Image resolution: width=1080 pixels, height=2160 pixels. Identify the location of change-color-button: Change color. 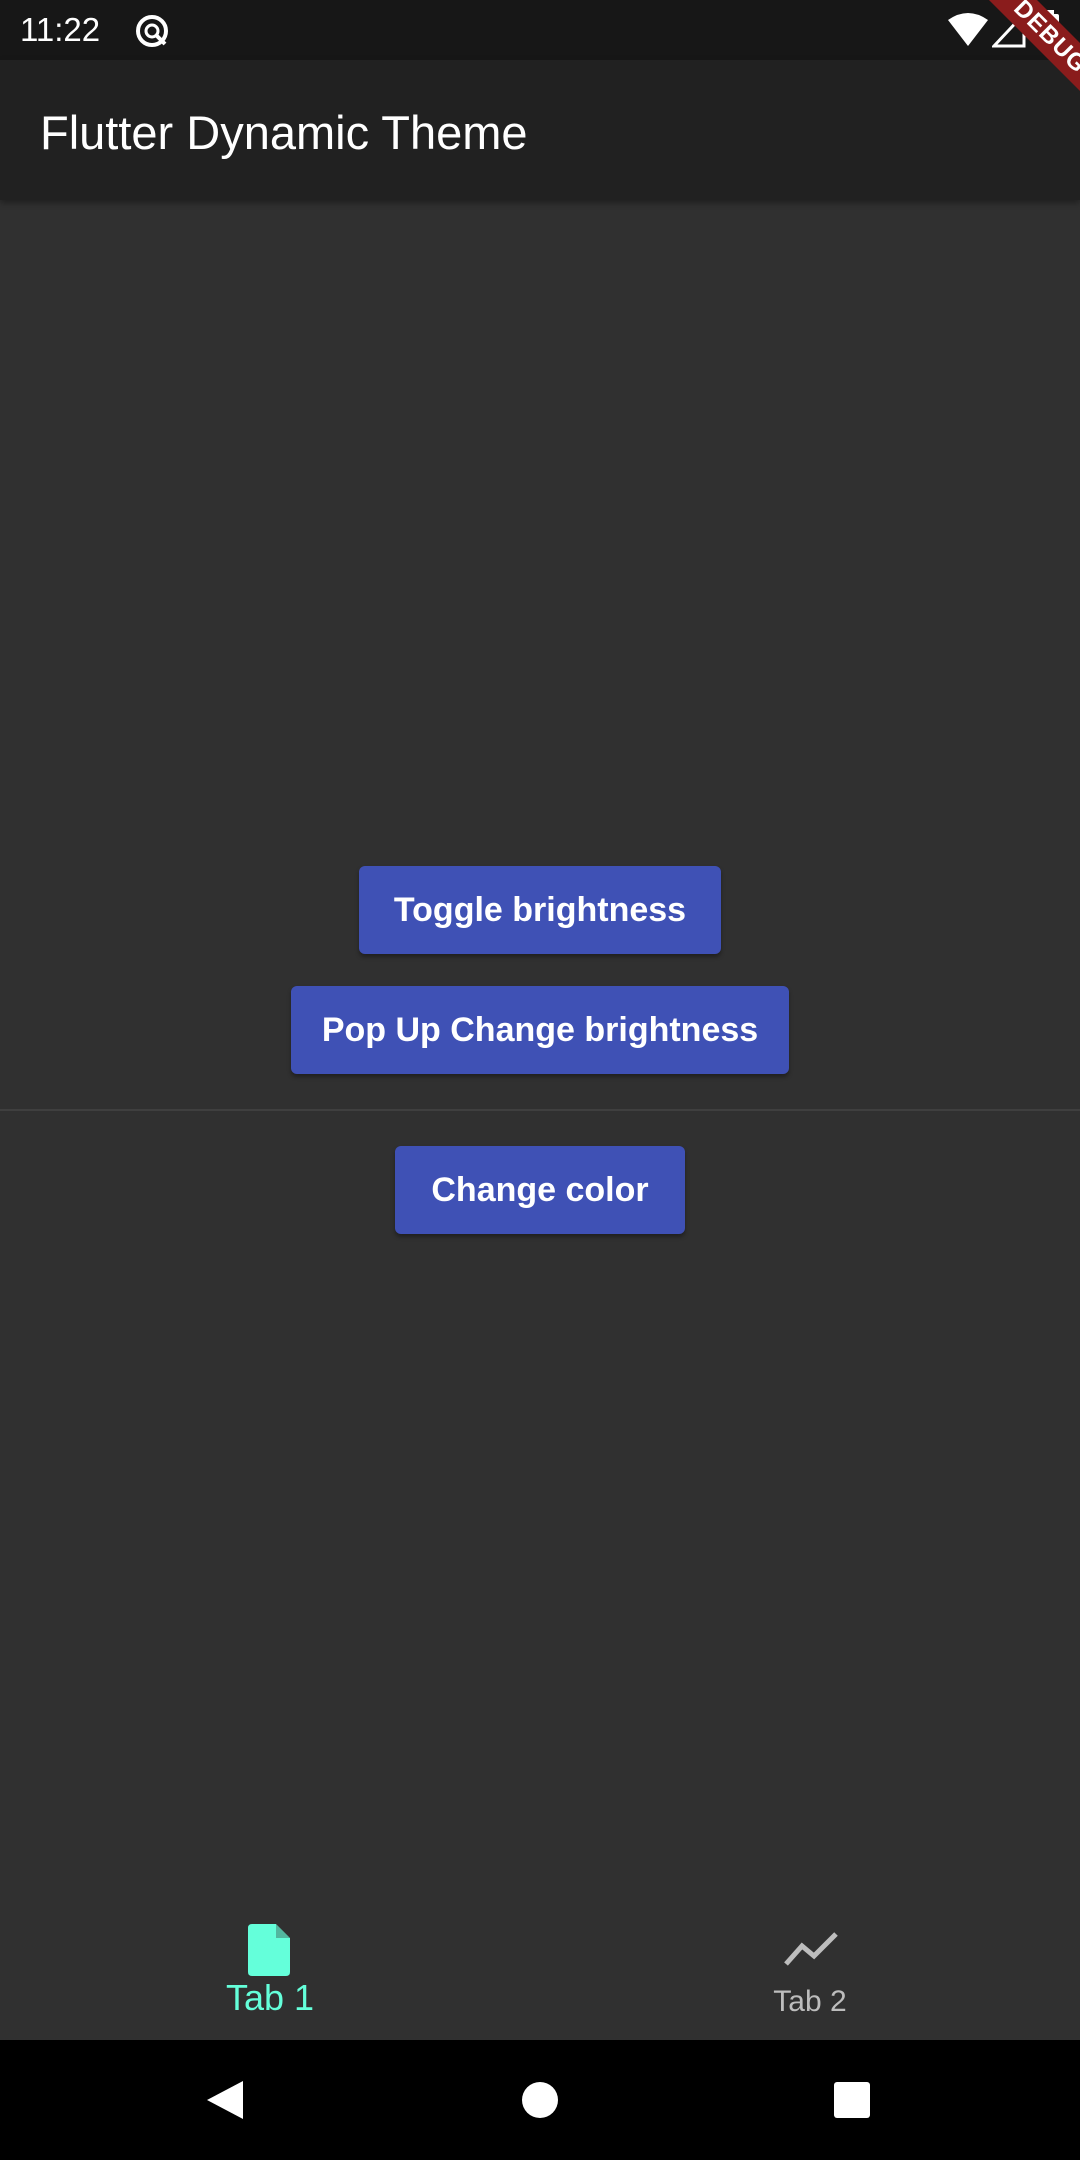
(540, 1190).